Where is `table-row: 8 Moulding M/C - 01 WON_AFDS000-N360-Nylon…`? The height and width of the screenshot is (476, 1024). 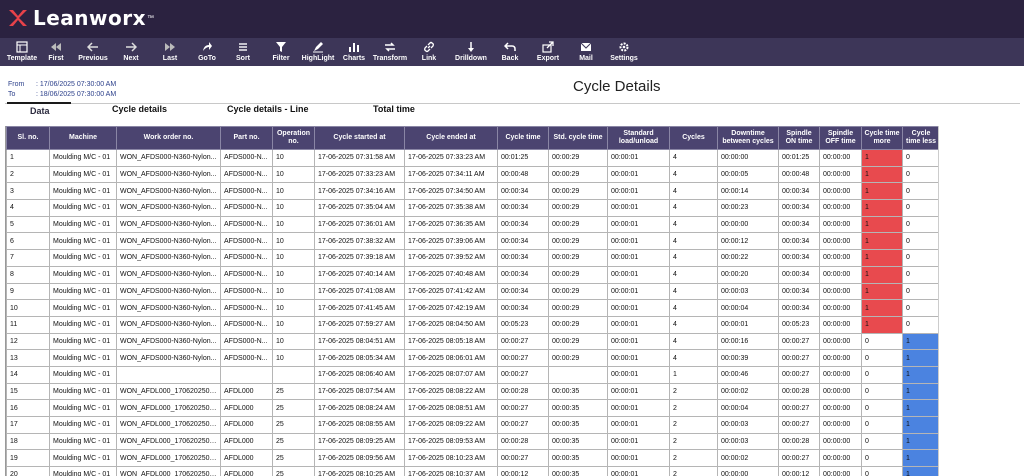
table-row: 8 Moulding M/C - 01 WON_AFDS000-N360-Nylon… is located at coordinates (472, 274).